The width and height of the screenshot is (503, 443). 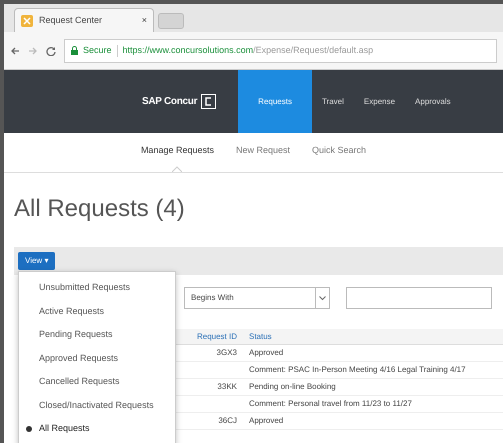 I want to click on new-tab-button, so click(x=171, y=21).